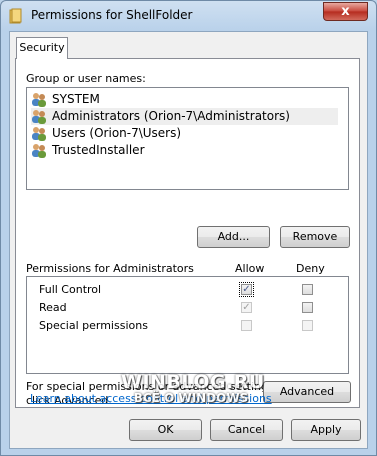  Describe the element at coordinates (76, 99) in the screenshot. I see `list-item-label: SYSTEM` at that location.